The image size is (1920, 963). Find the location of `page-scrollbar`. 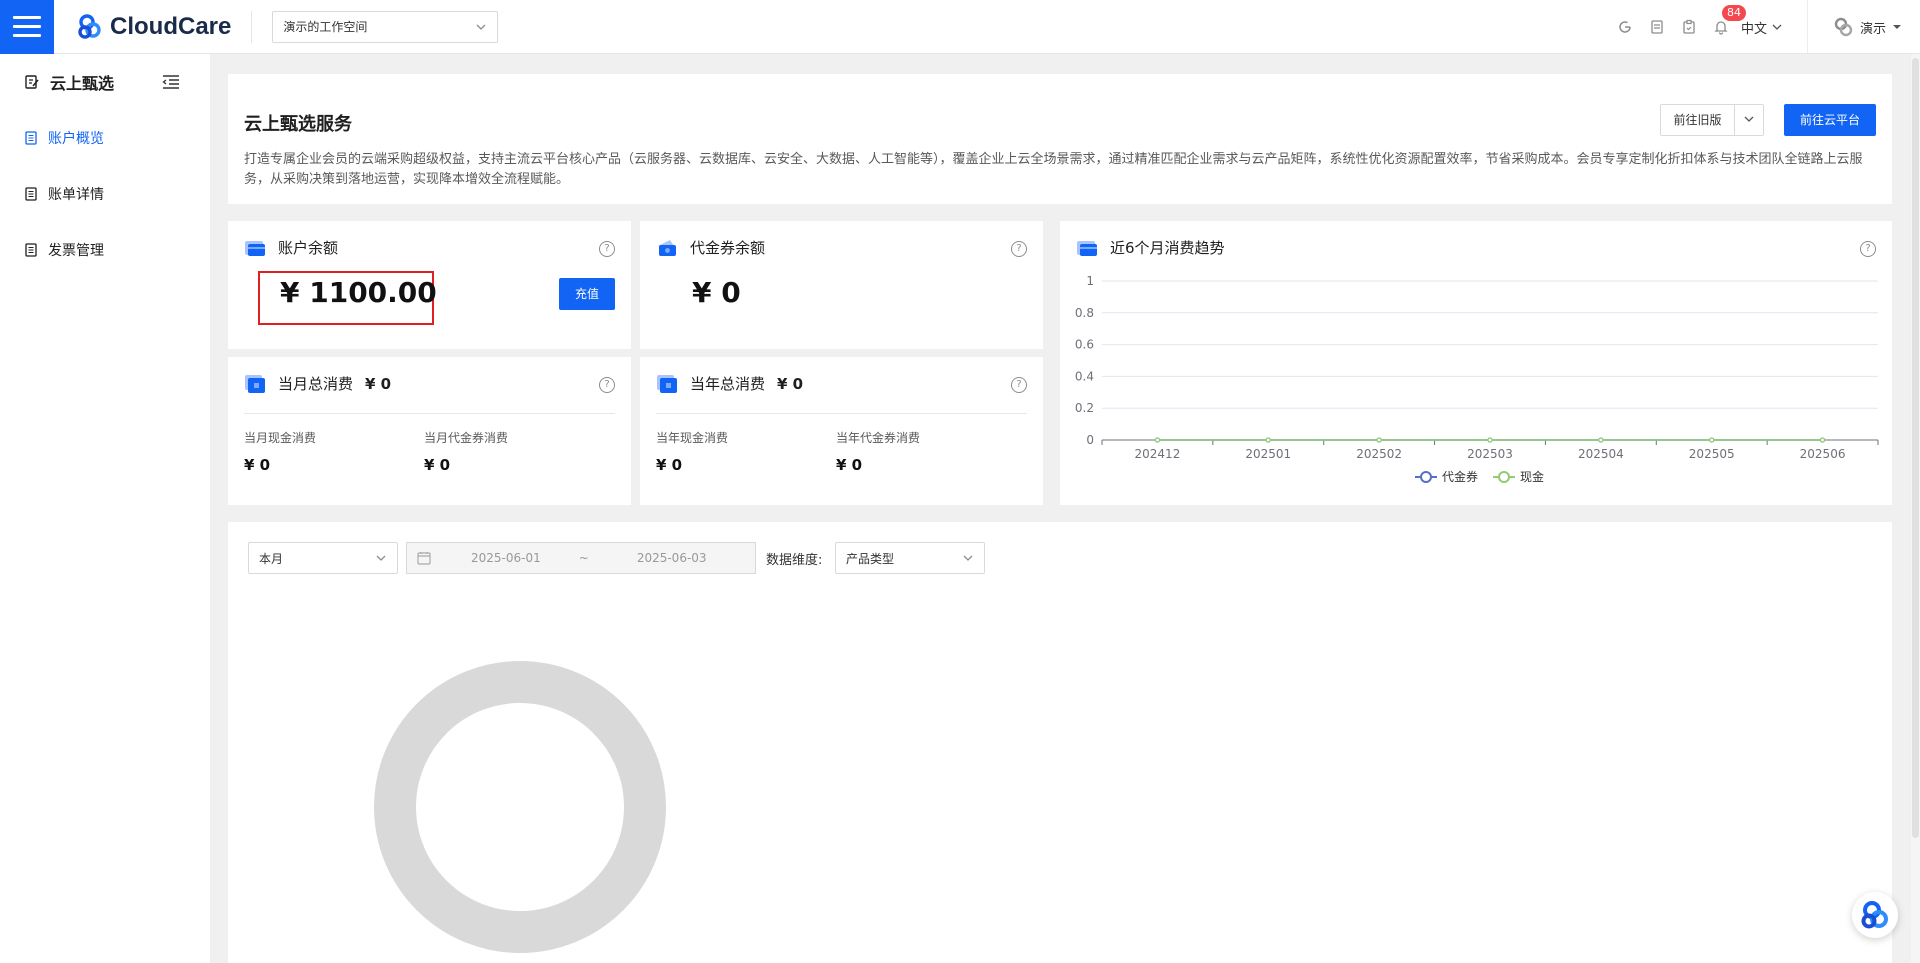

page-scrollbar is located at coordinates (1915, 508).